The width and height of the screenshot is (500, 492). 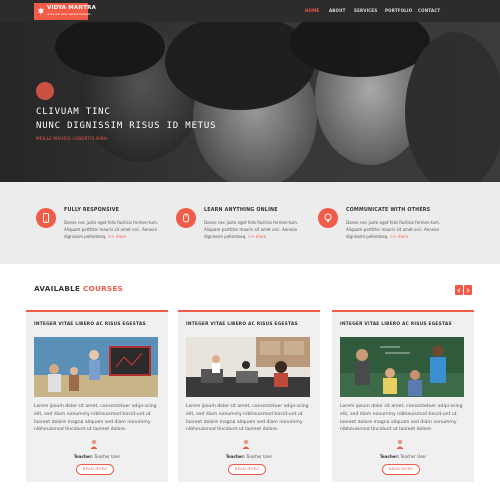 What do you see at coordinates (328, 218) in the screenshot?
I see `lightbulb-icon` at bounding box center [328, 218].